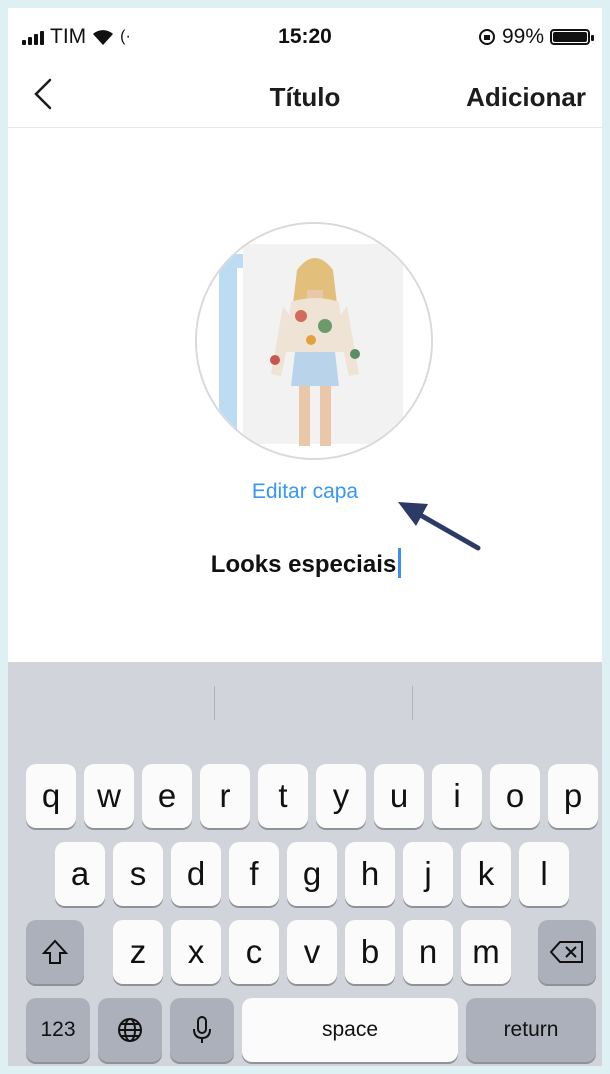  What do you see at coordinates (58, 1030) in the screenshot?
I see `numbers-key: 123` at bounding box center [58, 1030].